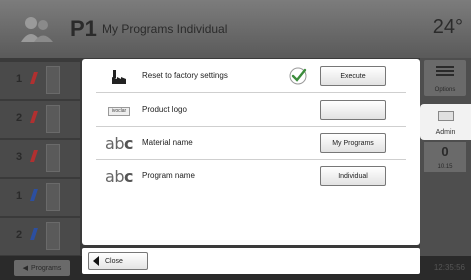 The height and width of the screenshot is (280, 471). What do you see at coordinates (445, 78) in the screenshot?
I see `options-button: Options` at bounding box center [445, 78].